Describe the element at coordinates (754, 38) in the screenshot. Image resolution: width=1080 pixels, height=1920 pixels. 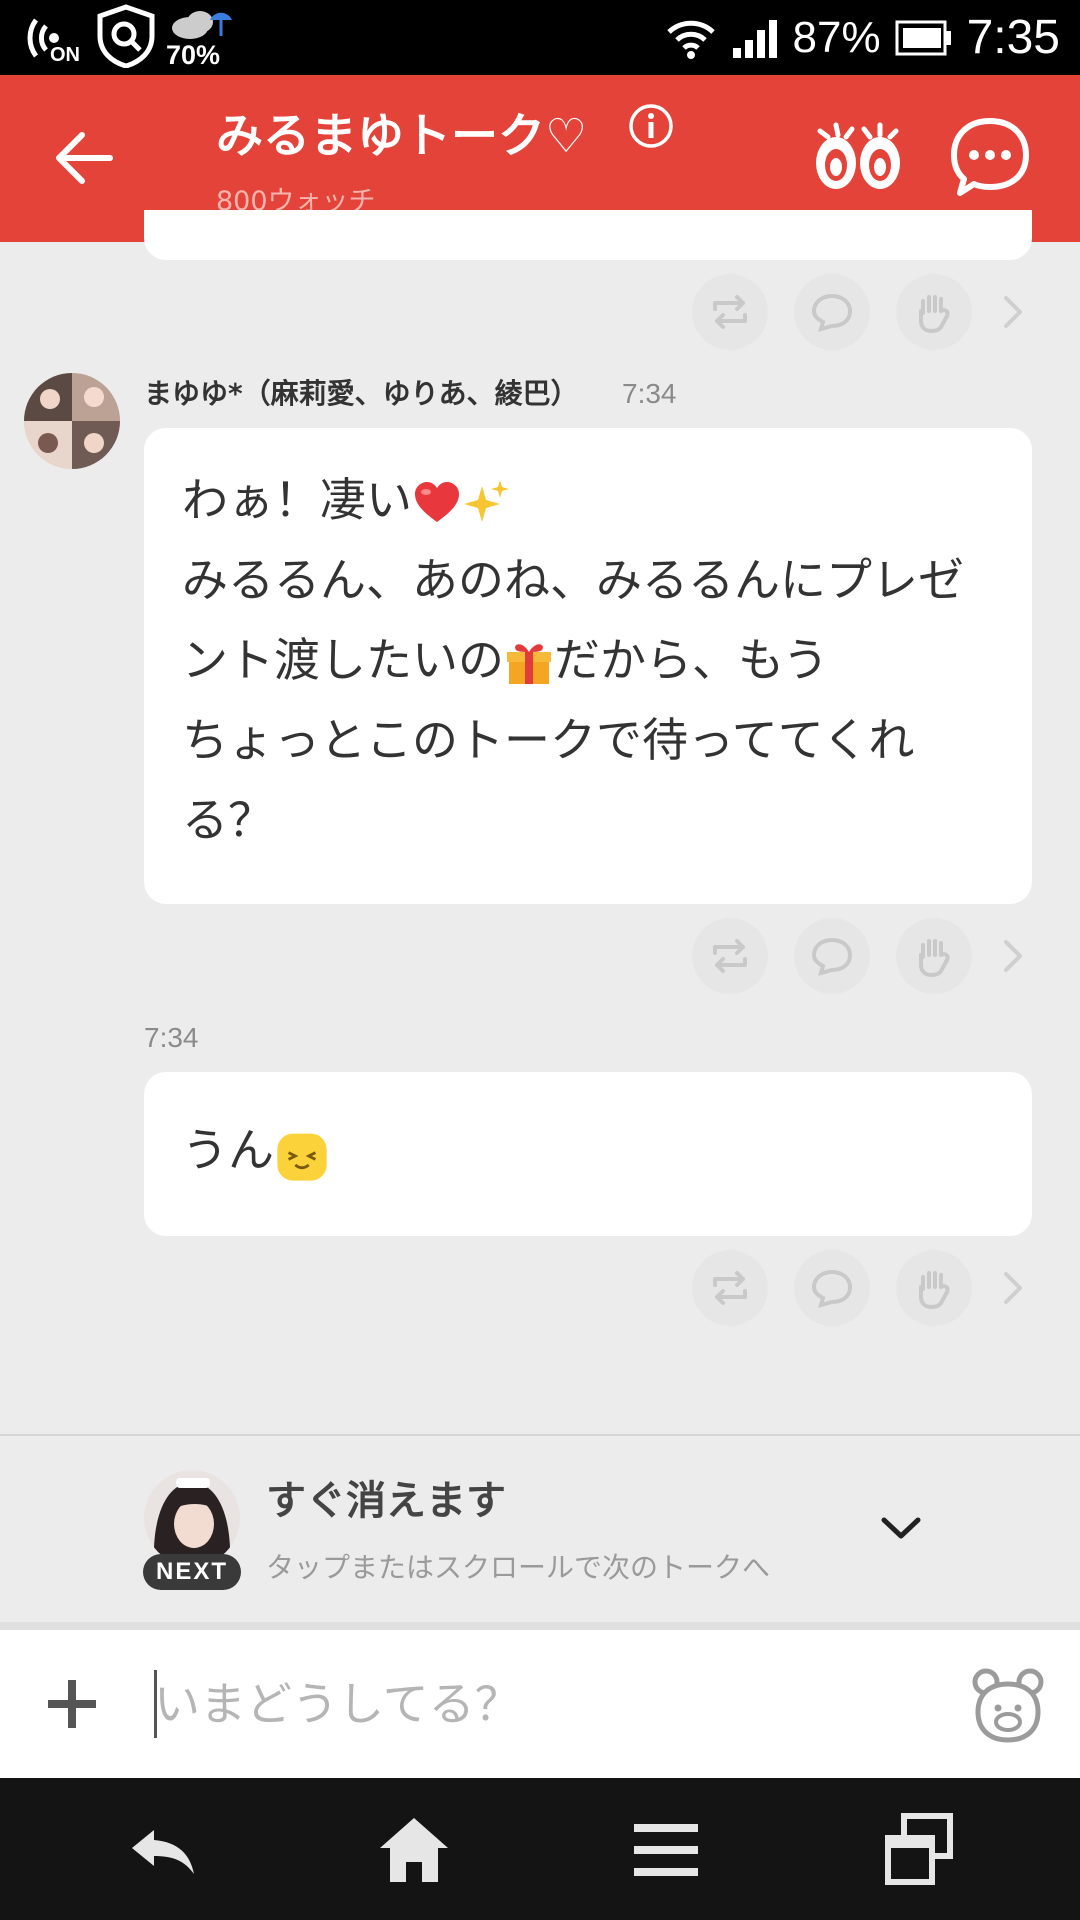
I see `signal-icon` at that location.